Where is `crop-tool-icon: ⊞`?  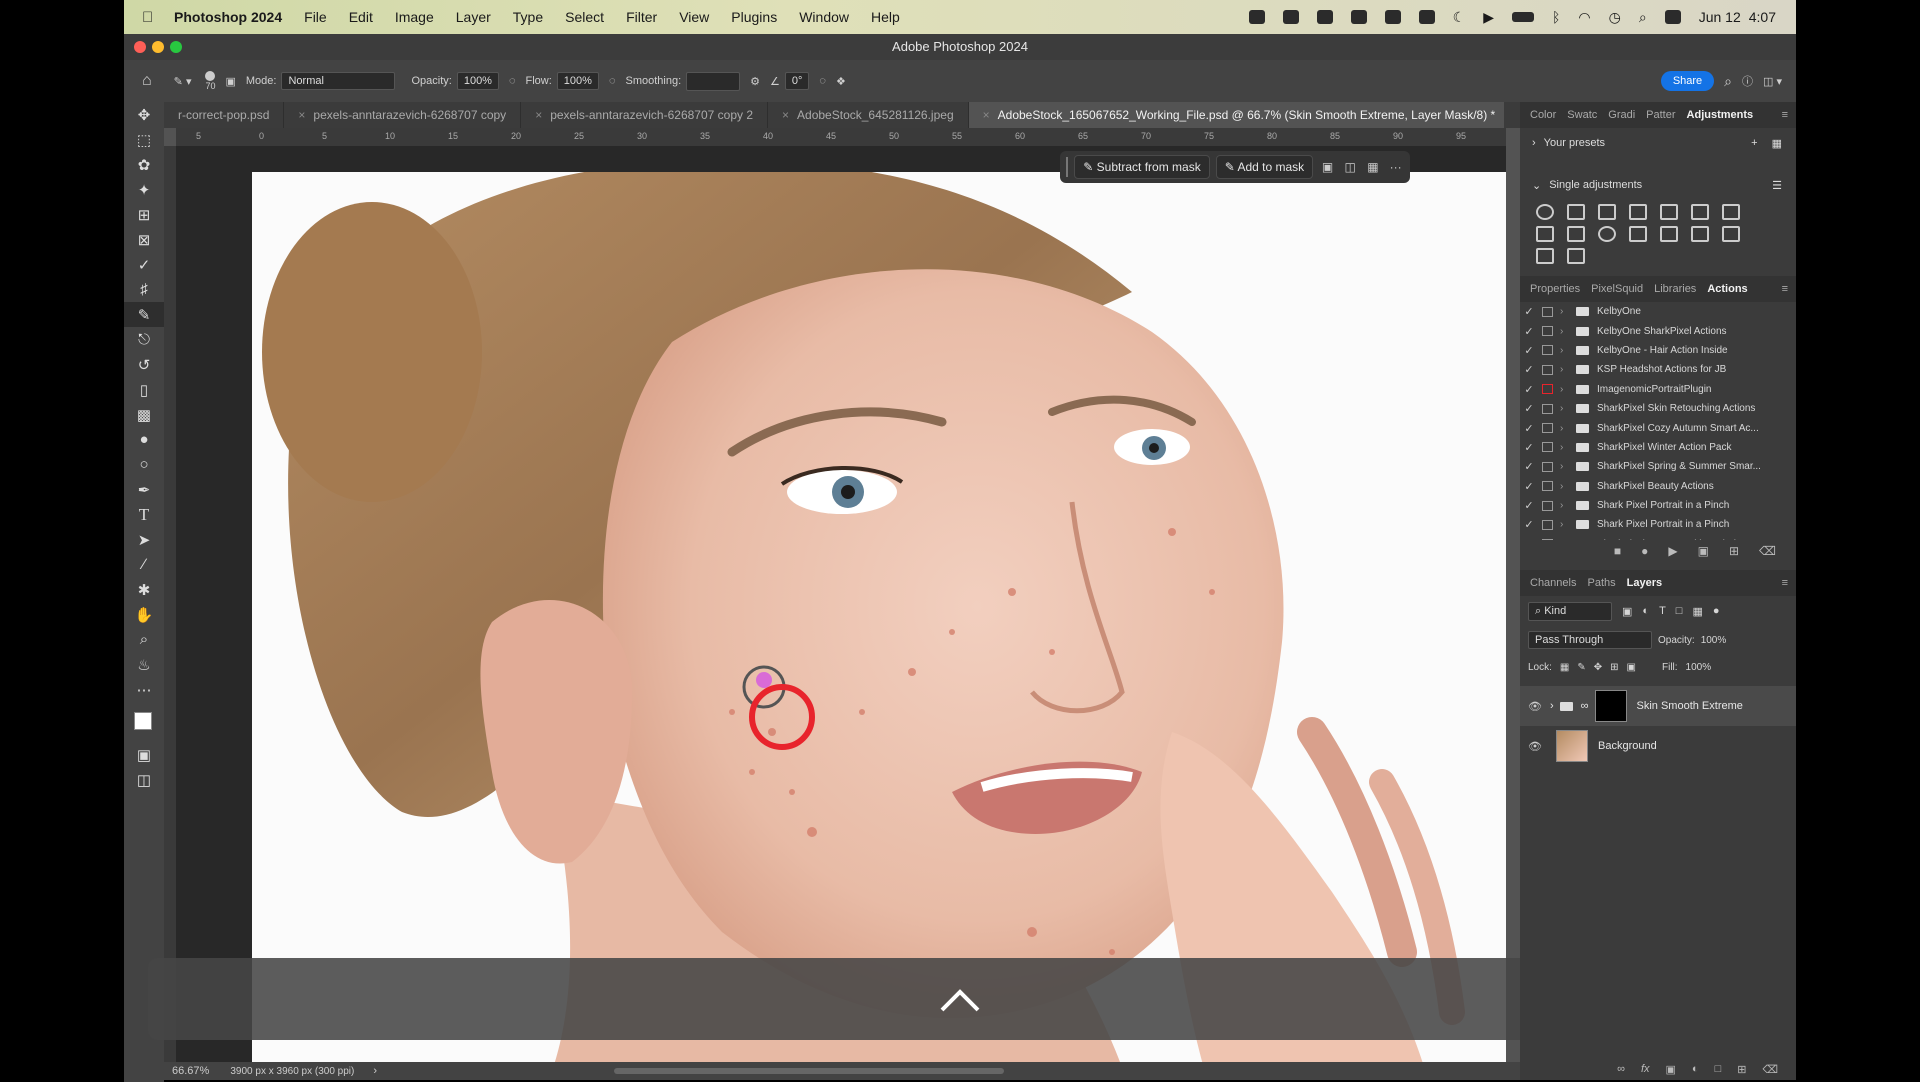
crop-tool-icon: ⊞ is located at coordinates (144, 214).